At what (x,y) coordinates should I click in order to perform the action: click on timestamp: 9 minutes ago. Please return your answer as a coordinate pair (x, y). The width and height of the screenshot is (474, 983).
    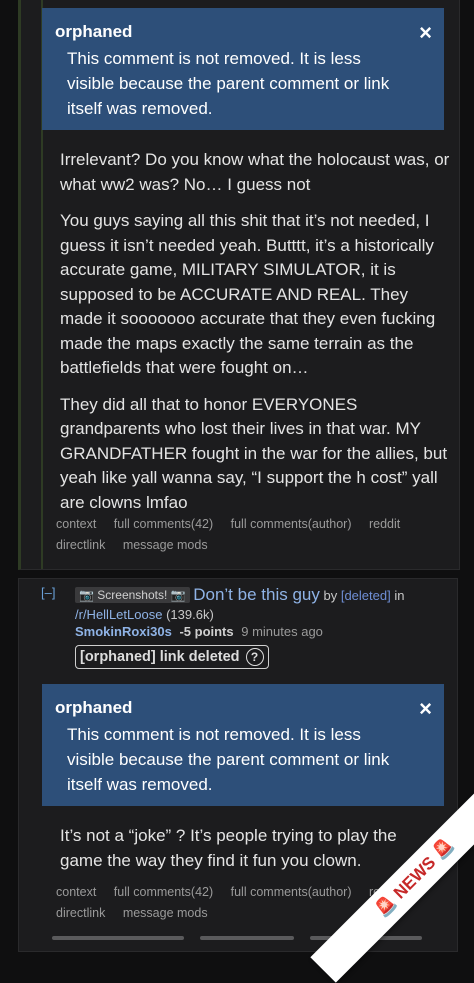
    Looking at the image, I should click on (282, 631).